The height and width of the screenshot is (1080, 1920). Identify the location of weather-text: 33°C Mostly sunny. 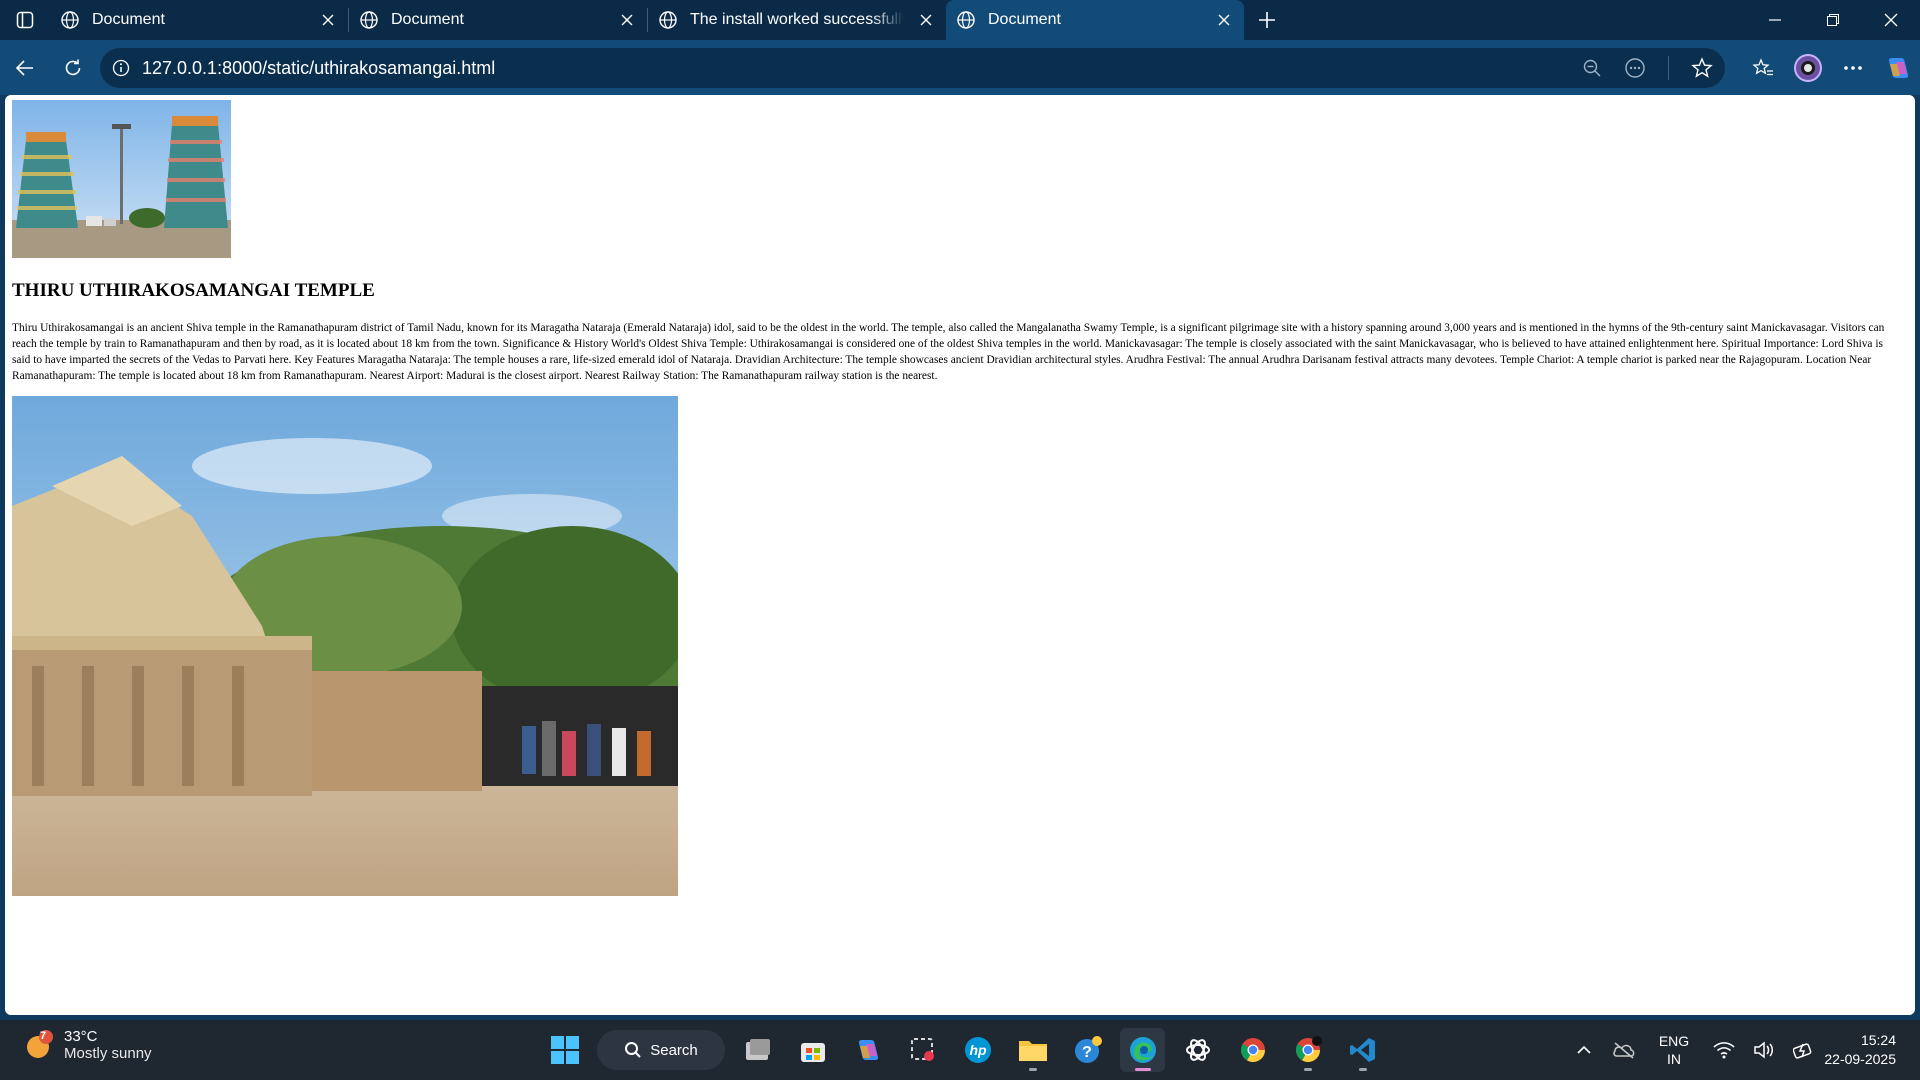
(108, 1045).